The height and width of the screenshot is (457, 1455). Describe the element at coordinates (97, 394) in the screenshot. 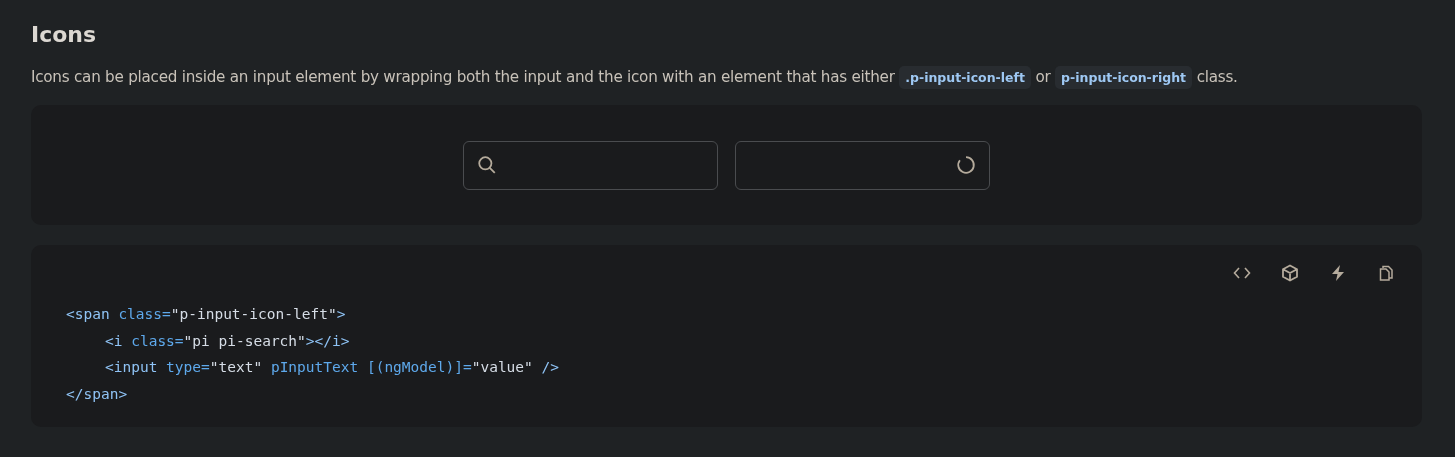

I see `code-line: </span>` at that location.